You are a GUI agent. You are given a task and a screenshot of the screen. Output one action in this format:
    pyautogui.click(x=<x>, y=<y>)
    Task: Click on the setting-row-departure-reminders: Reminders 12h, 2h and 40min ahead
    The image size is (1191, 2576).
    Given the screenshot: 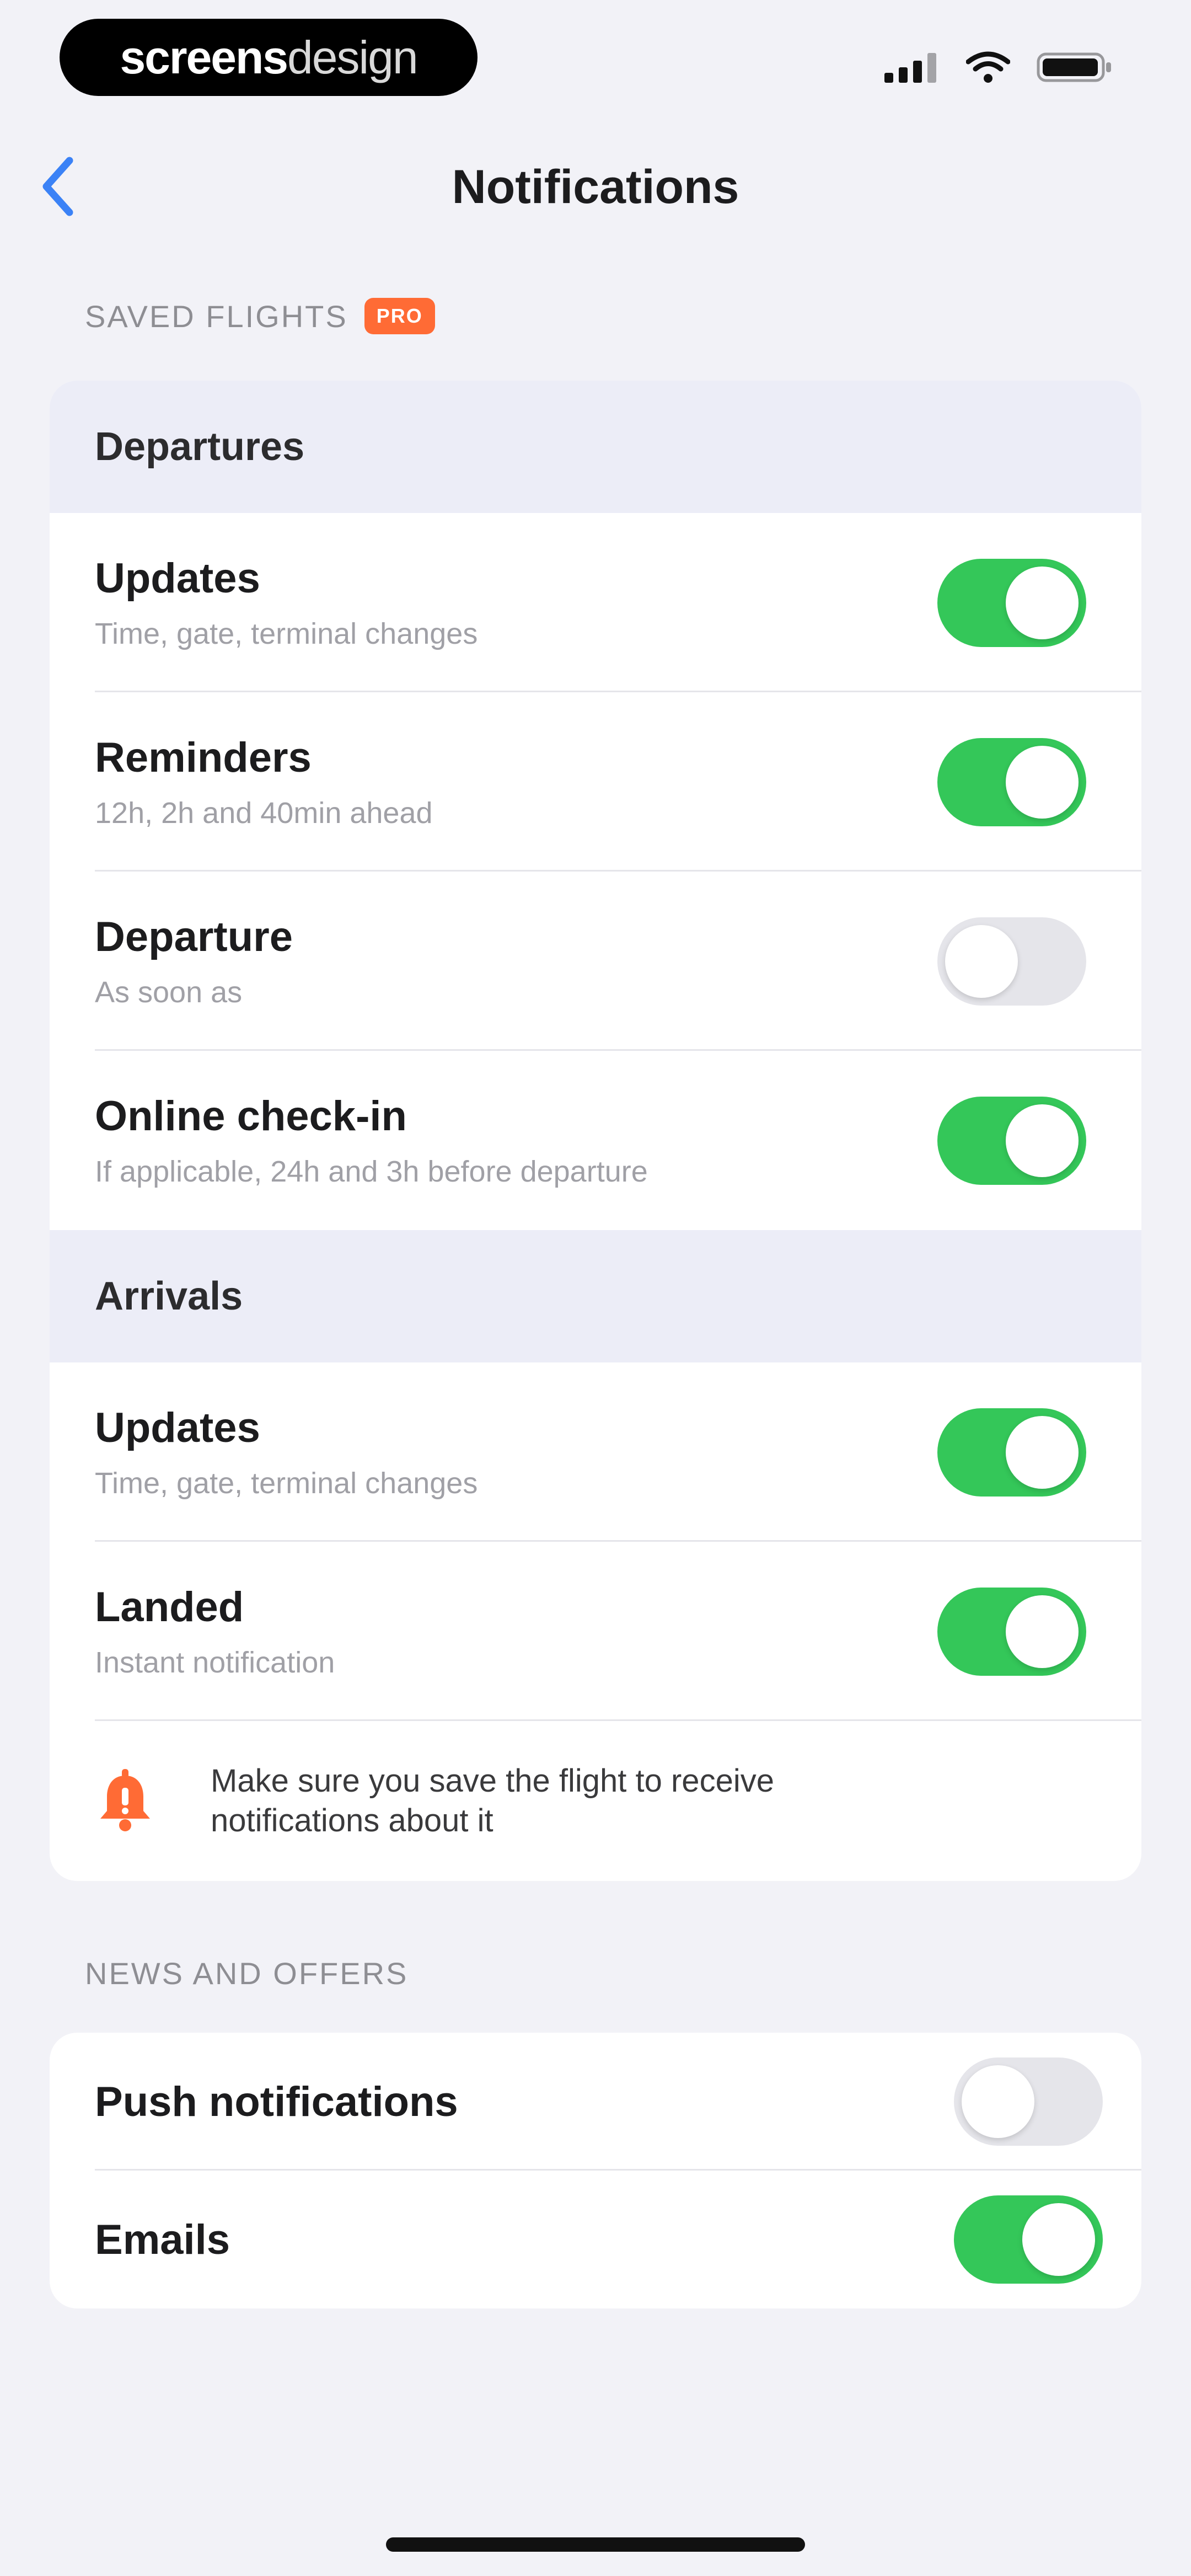 What is the action you would take?
    pyautogui.click(x=595, y=782)
    